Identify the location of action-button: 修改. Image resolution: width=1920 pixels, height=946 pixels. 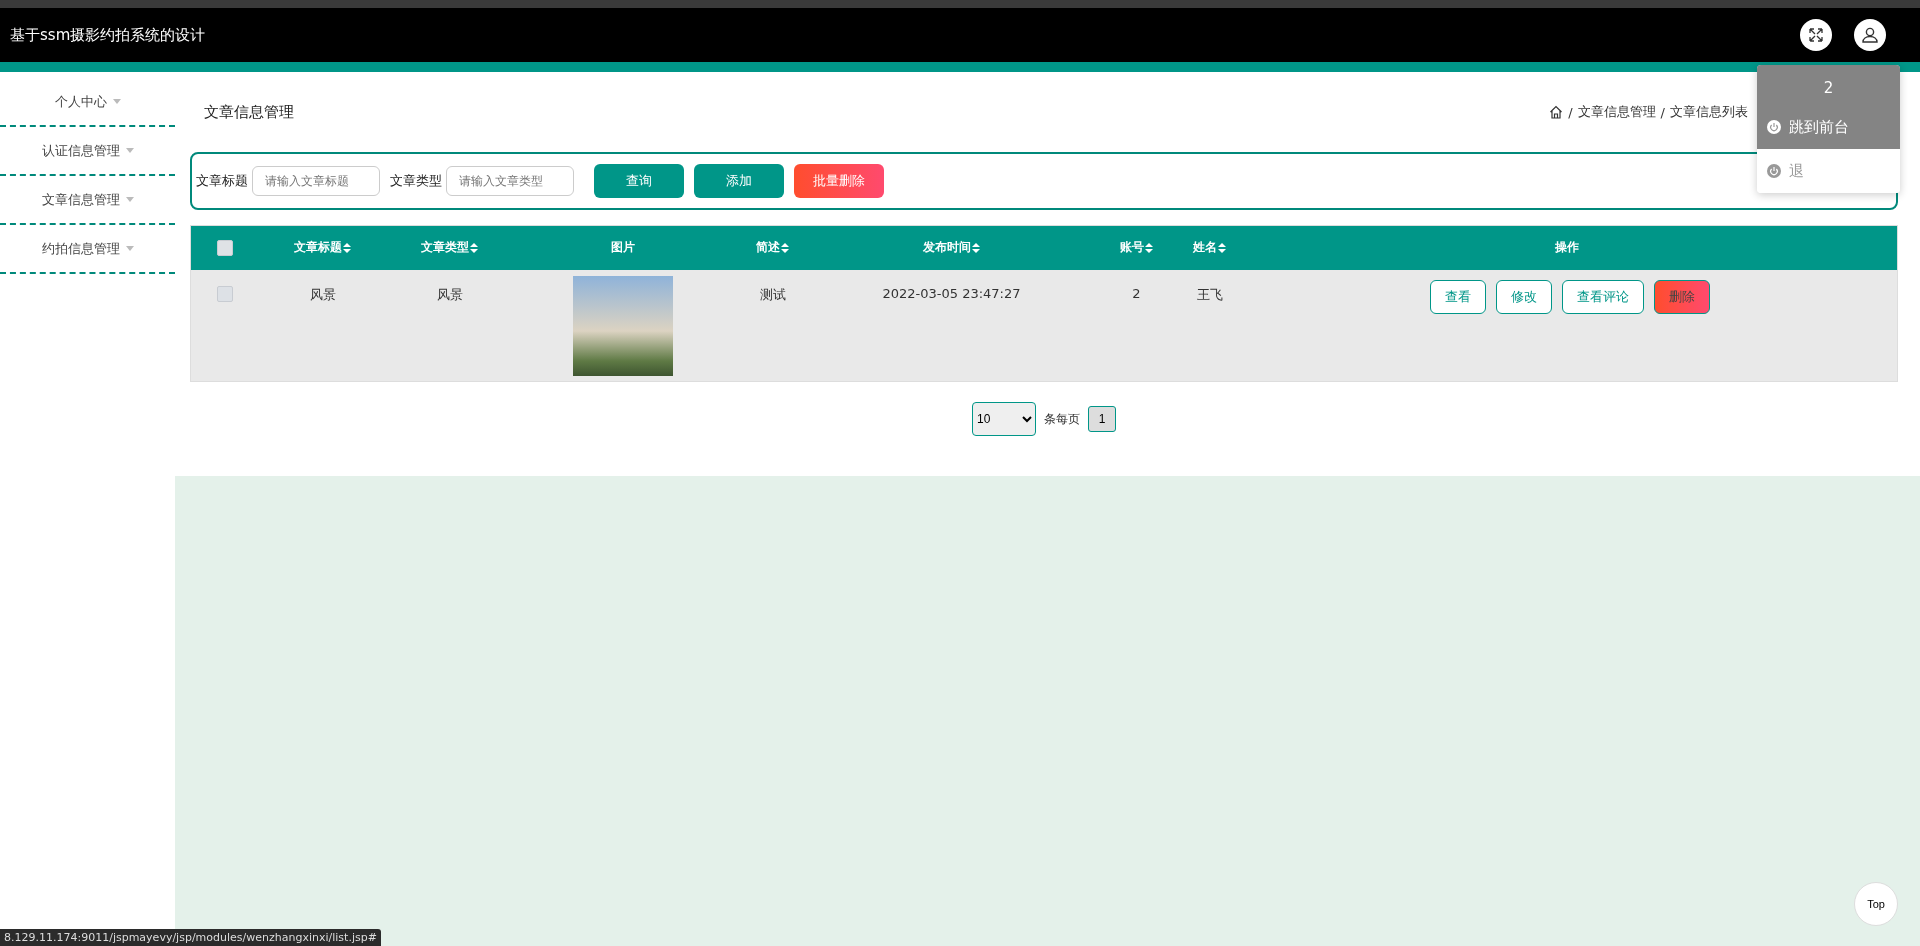
(1523, 296).